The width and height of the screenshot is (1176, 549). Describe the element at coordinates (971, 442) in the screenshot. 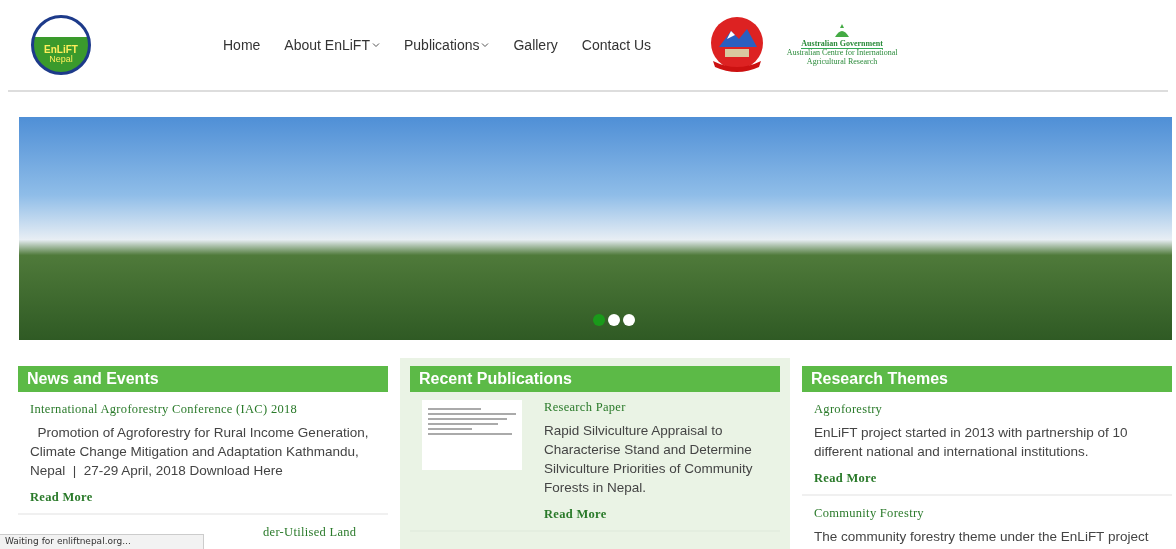

I see `theme-text: EnLiFT project started in 2013 with partnership of 10 different national and international institutions.` at that location.